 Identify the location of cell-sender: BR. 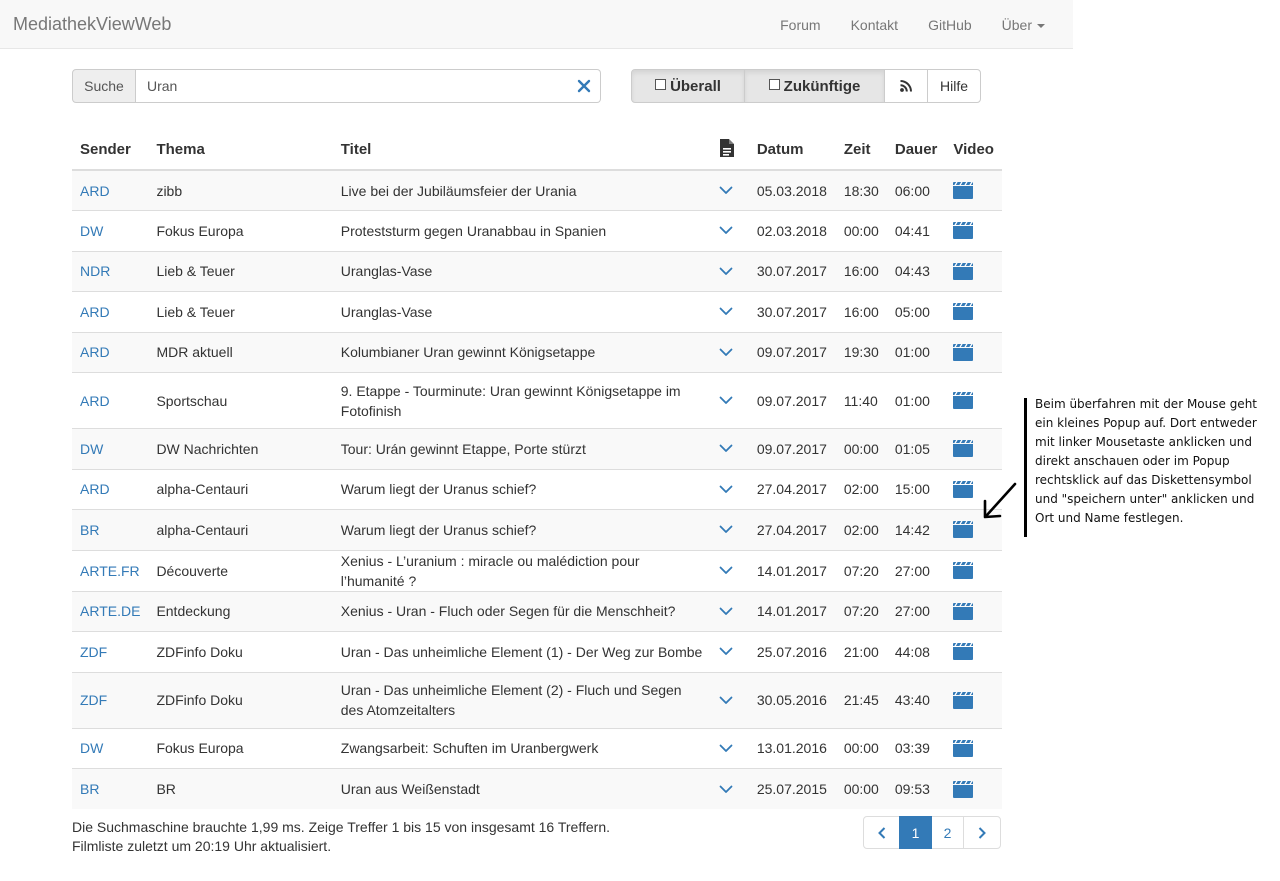
(110, 529).